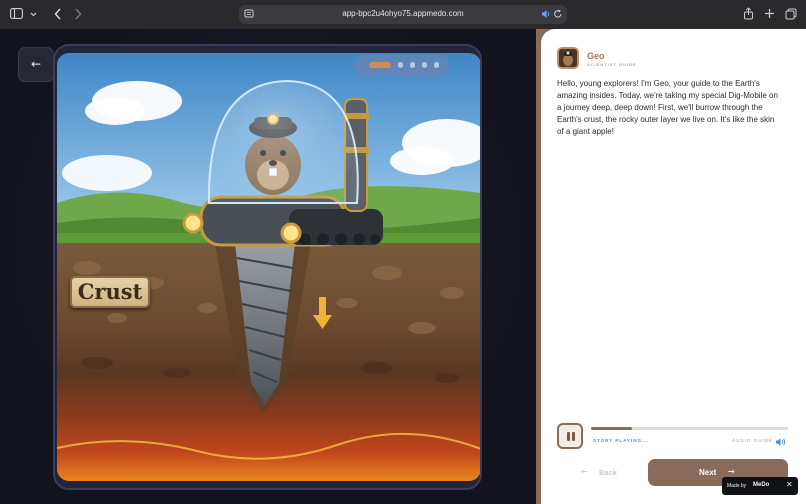 Image resolution: width=806 pixels, height=504 pixels. I want to click on reload-icon, so click(558, 15).